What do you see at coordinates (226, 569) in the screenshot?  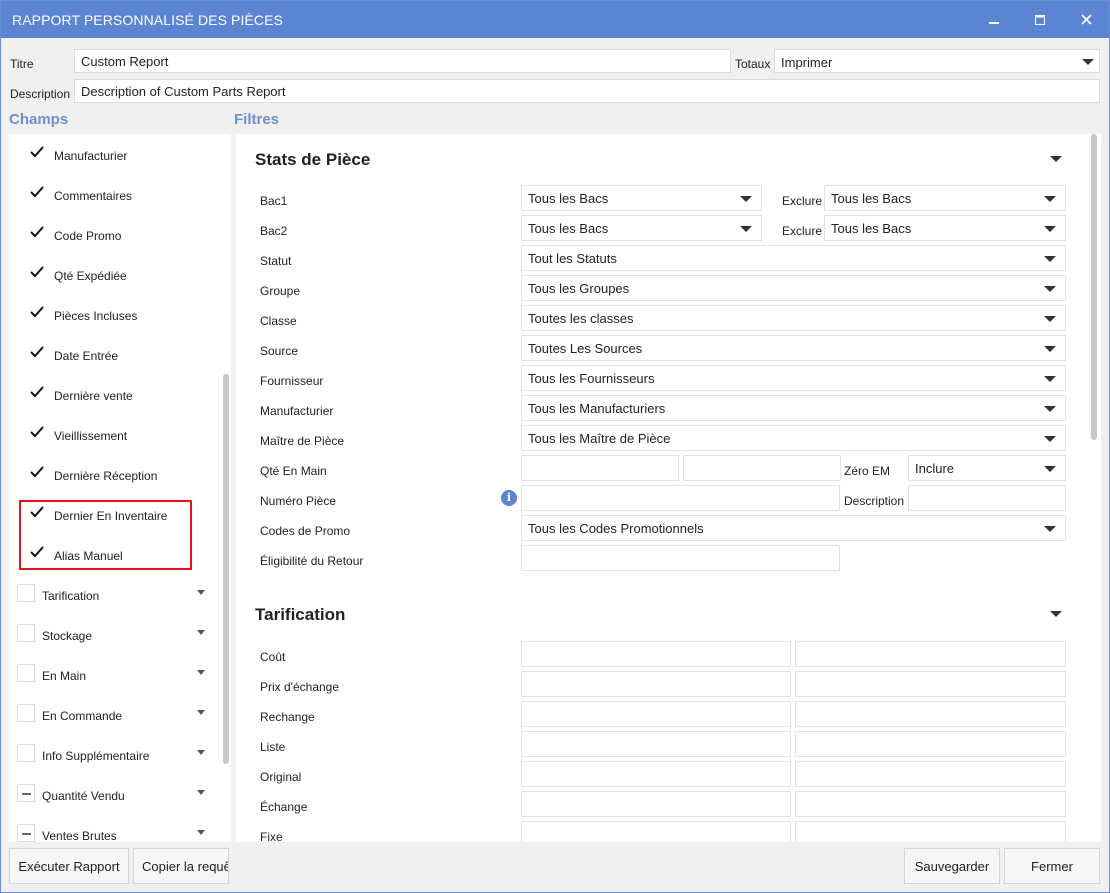 I see `fields-scrollbar-thumb` at bounding box center [226, 569].